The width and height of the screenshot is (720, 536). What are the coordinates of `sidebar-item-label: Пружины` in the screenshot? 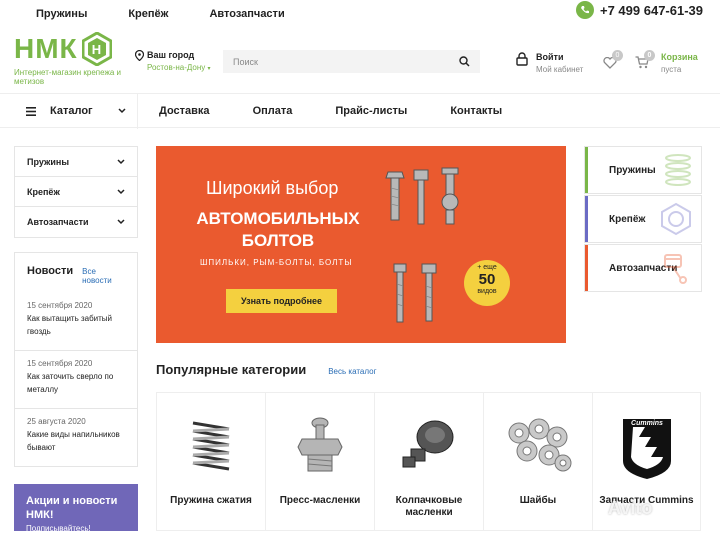 It's located at (48, 161).